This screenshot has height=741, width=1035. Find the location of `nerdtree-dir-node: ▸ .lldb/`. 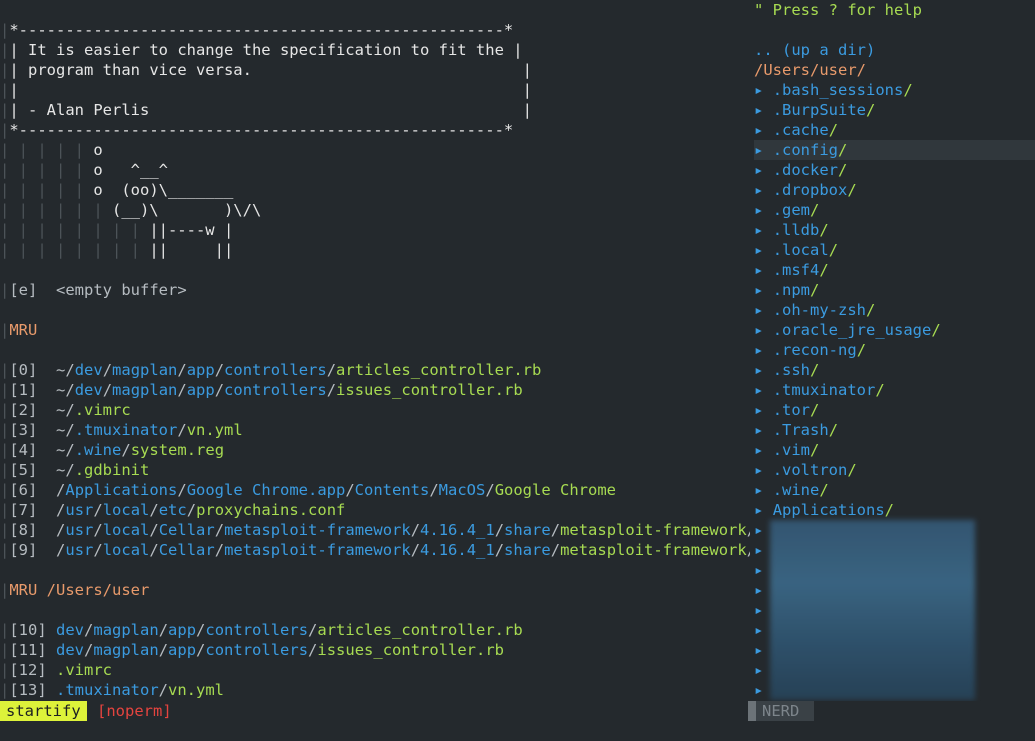

nerdtree-dir-node: ▸ .lldb/ is located at coordinates (894, 230).